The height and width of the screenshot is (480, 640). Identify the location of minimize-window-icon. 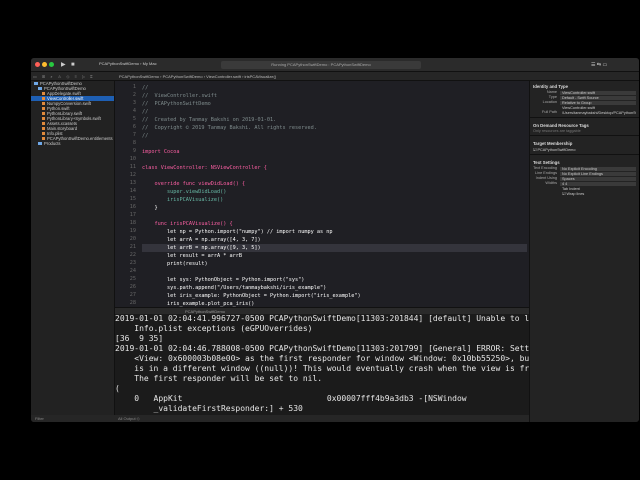
(44, 64).